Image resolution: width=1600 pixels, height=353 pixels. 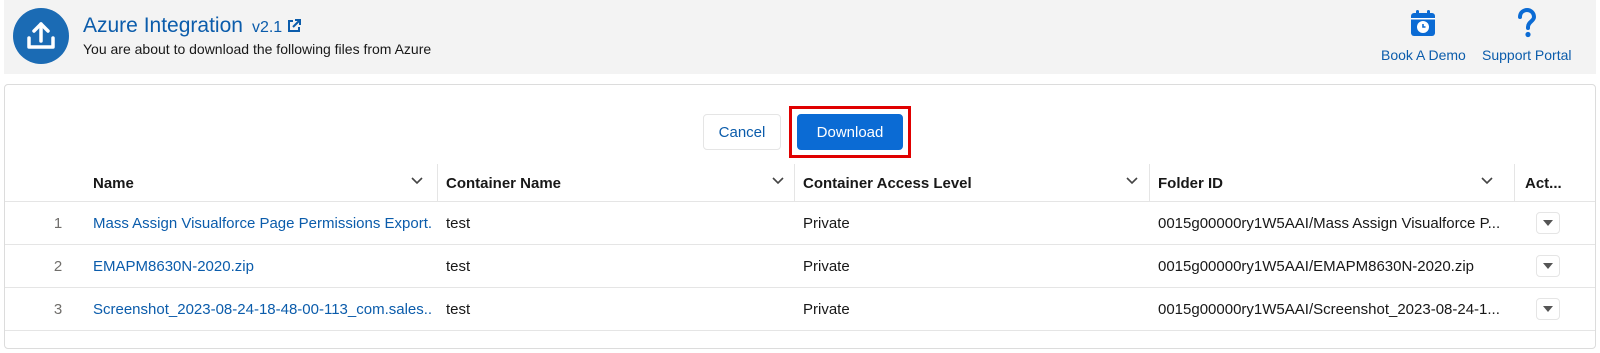 I want to click on column-container-label: Container Name, so click(x=504, y=183).